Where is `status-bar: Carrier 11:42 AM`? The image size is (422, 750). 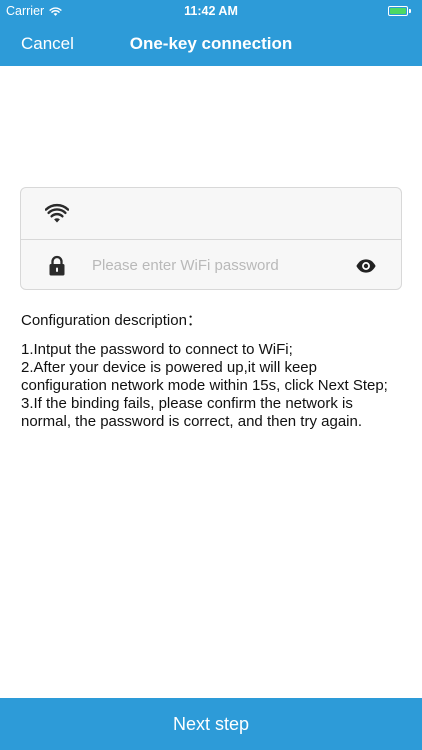
status-bar: Carrier 11:42 AM is located at coordinates (211, 11).